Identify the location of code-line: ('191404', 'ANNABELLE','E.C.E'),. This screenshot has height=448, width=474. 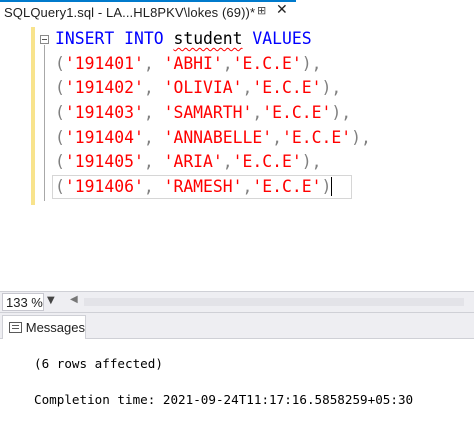
(213, 138).